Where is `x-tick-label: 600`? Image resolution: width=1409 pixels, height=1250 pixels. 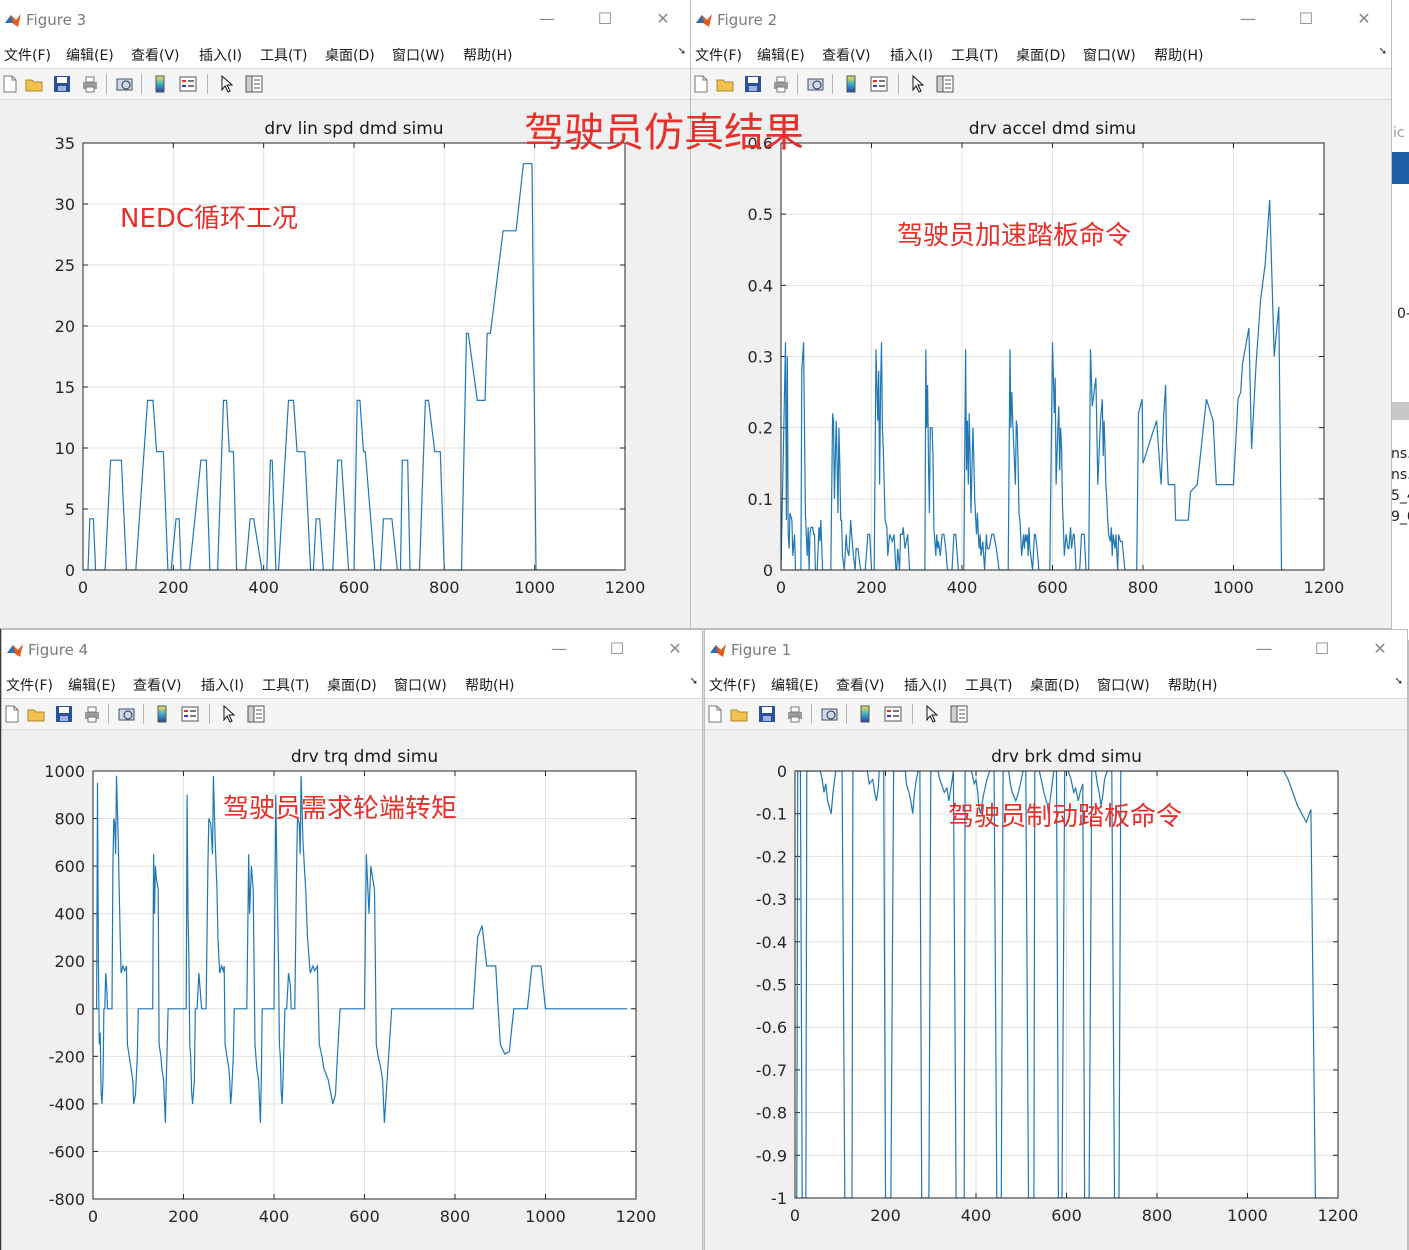 x-tick-label: 600 is located at coordinates (364, 1216).